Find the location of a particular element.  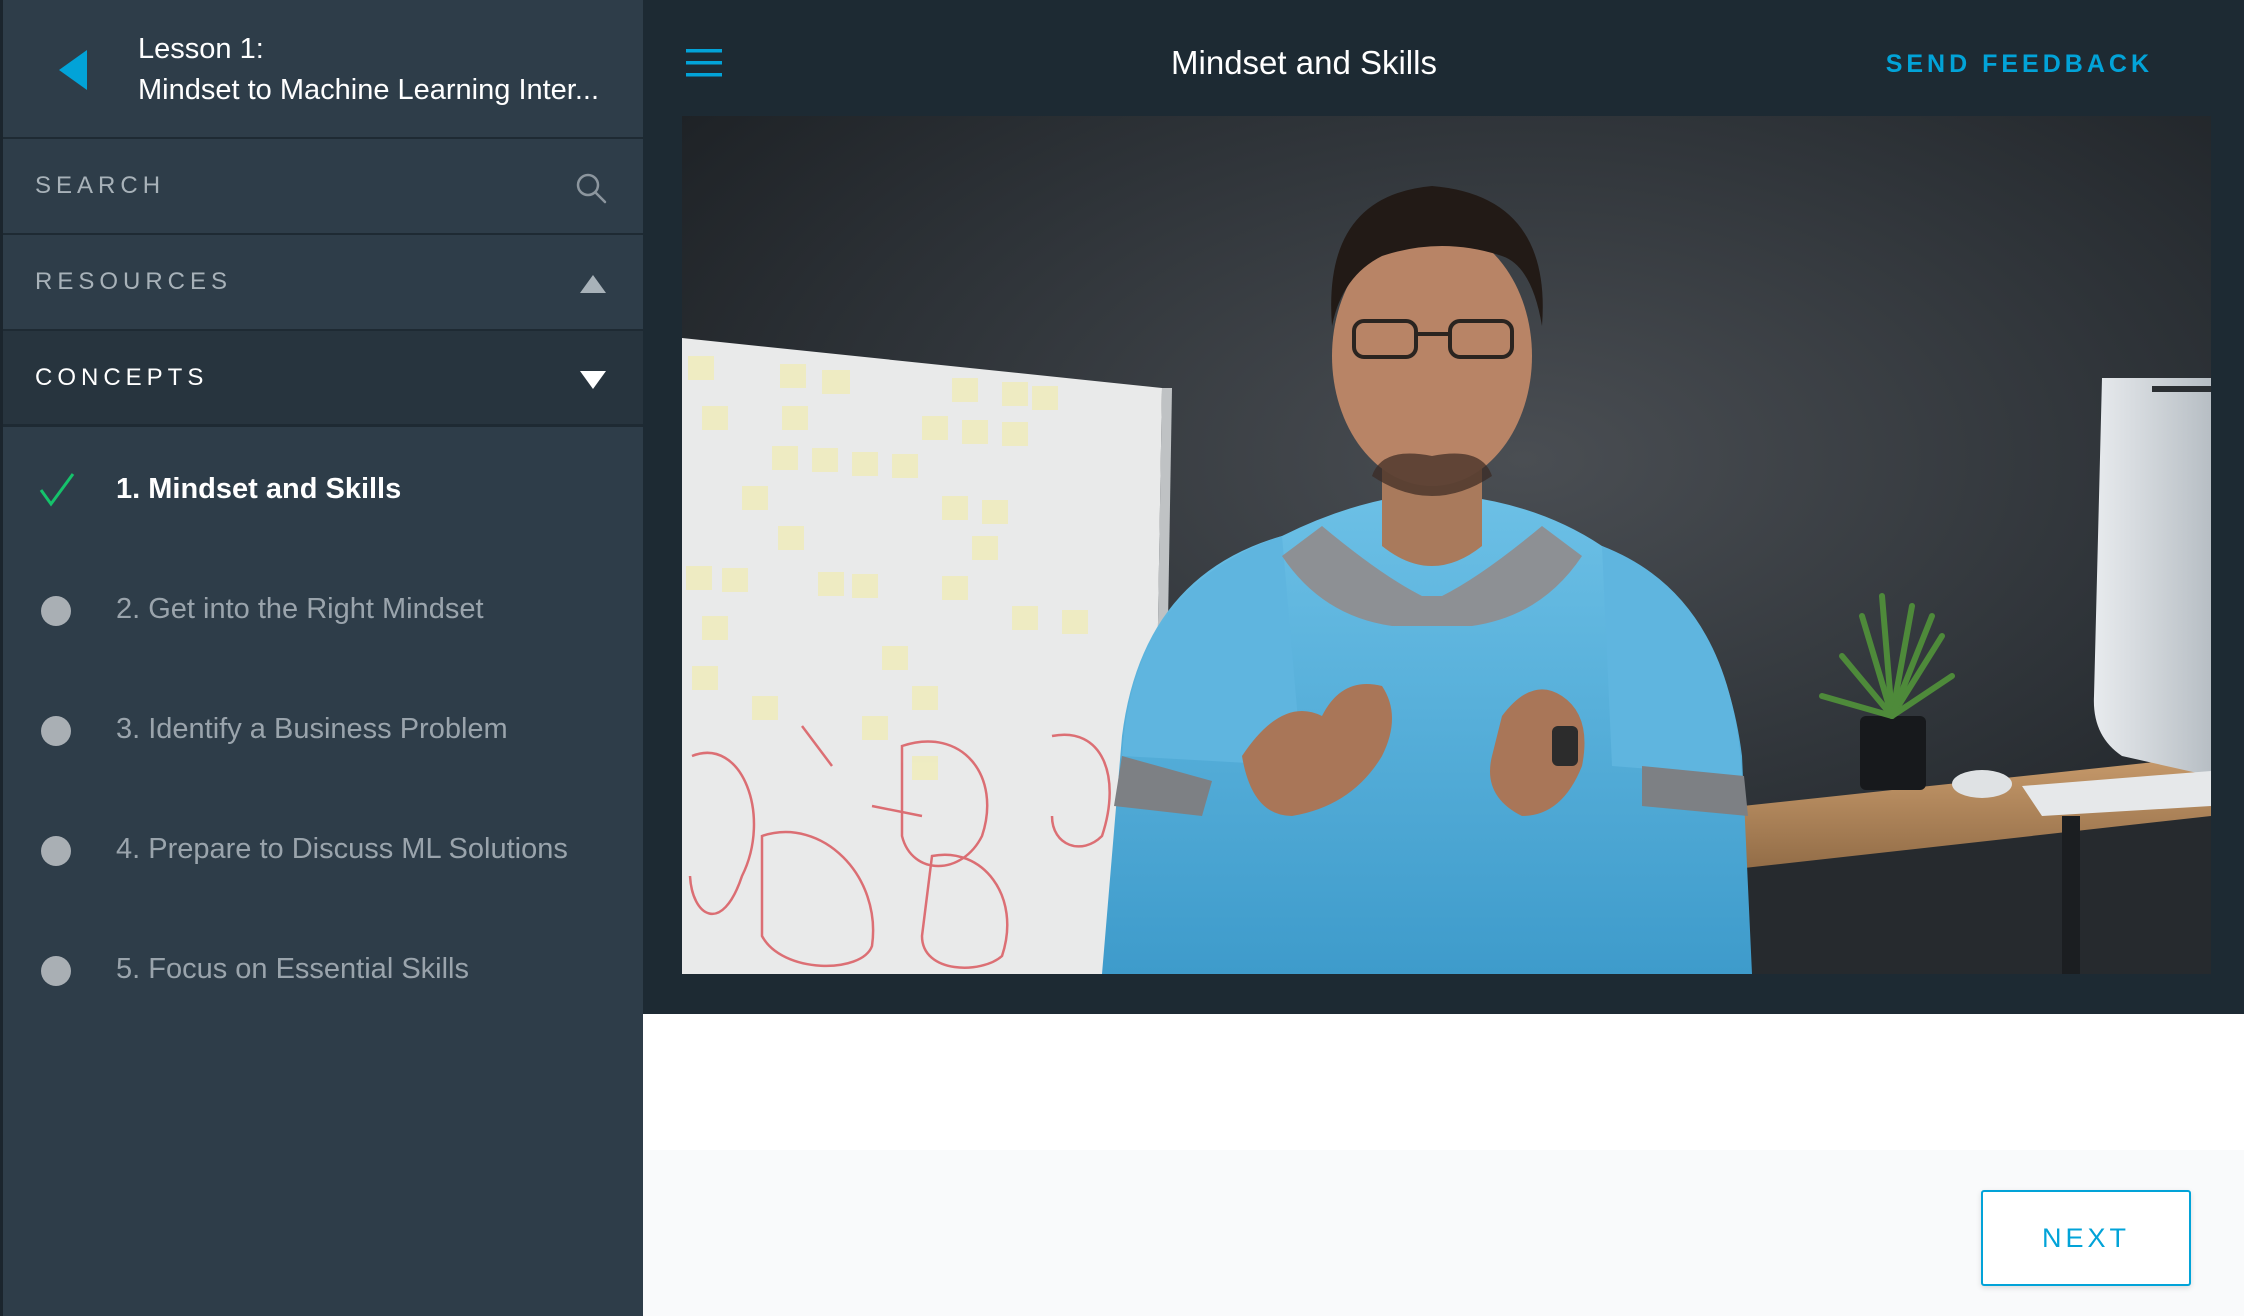

concept-label: 1. Mindset and Skills is located at coordinates (259, 489).